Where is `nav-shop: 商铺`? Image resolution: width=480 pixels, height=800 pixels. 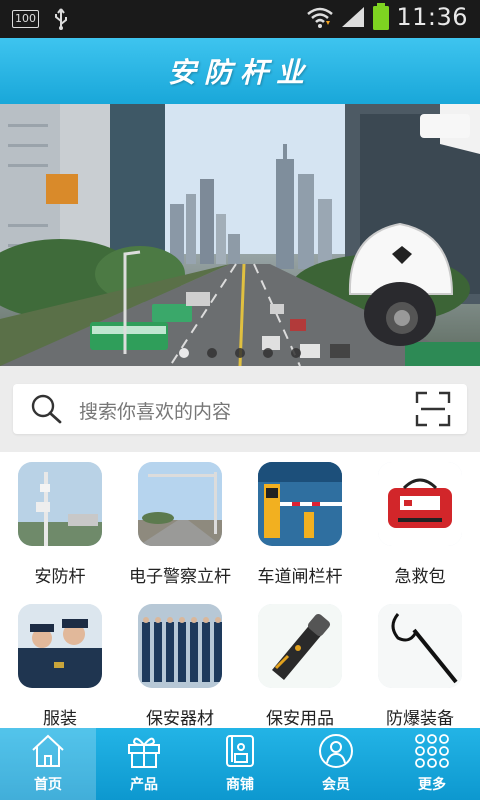
nav-shop: 商铺 is located at coordinates (240, 764).